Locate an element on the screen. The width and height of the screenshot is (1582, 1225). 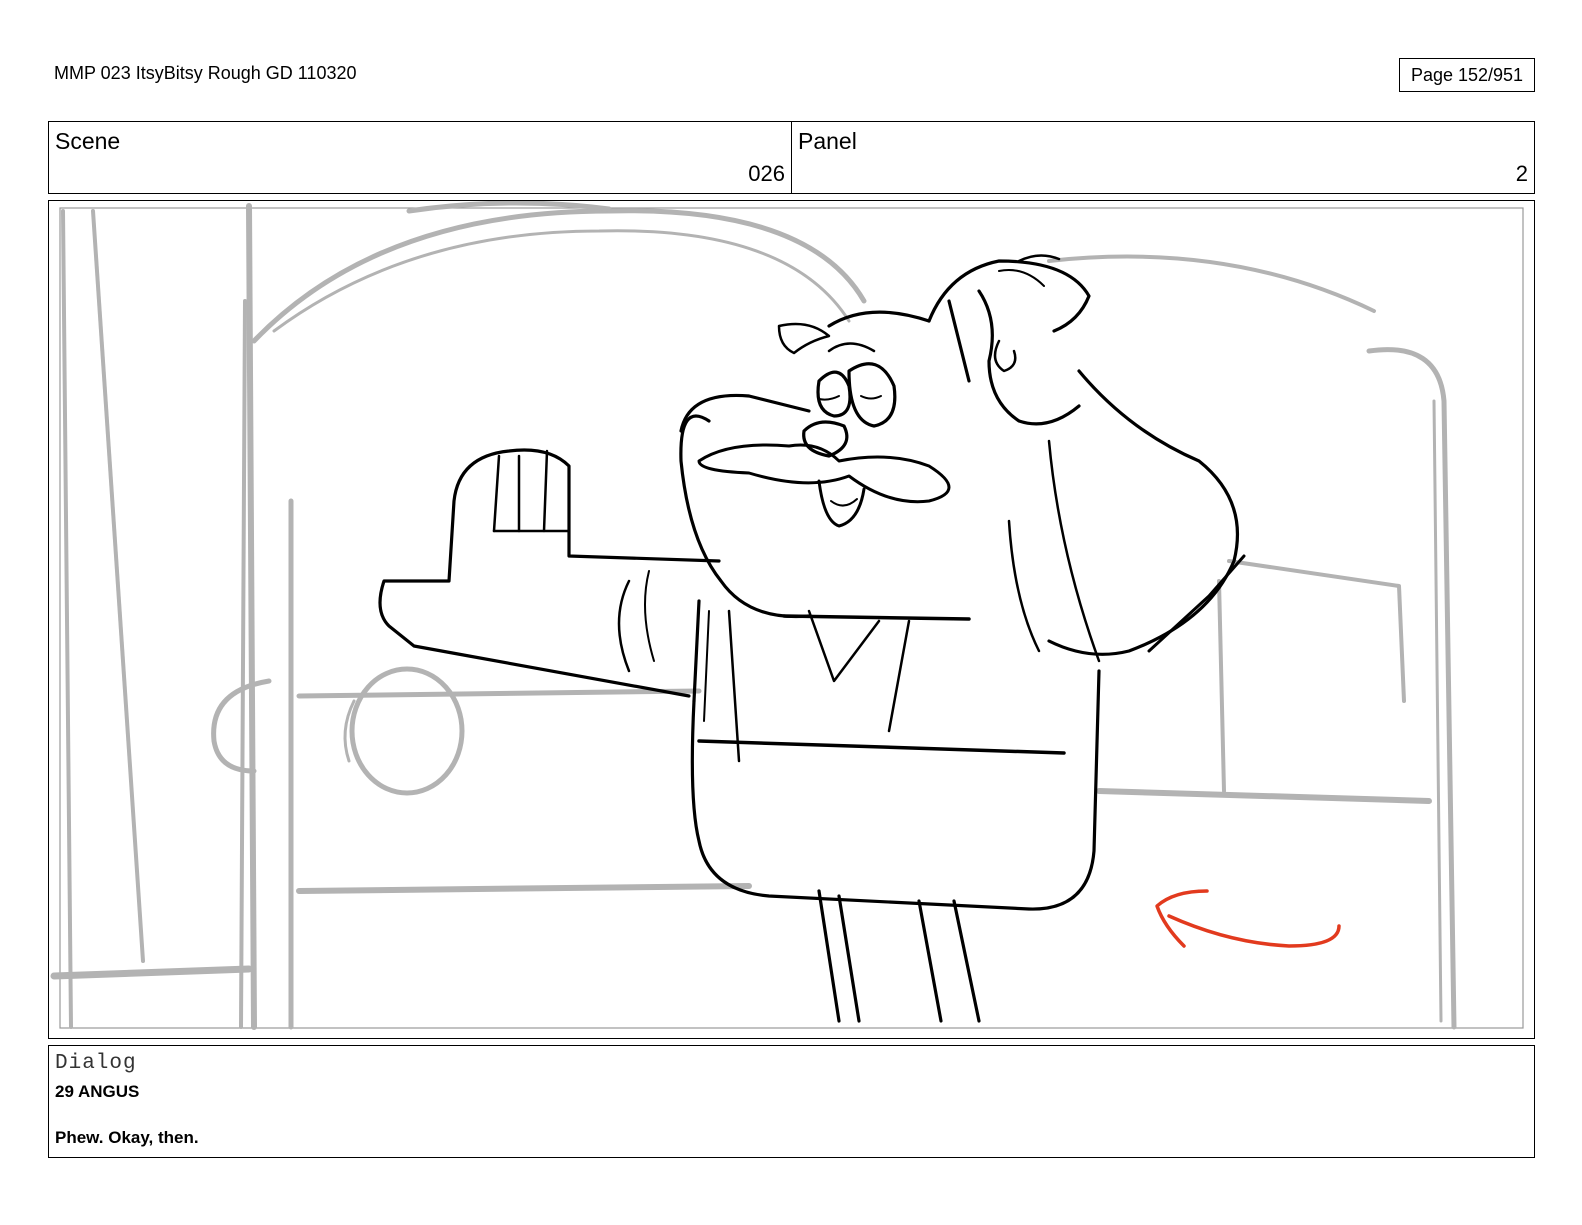
panel-cell: Panel 2 is located at coordinates (1163, 157).